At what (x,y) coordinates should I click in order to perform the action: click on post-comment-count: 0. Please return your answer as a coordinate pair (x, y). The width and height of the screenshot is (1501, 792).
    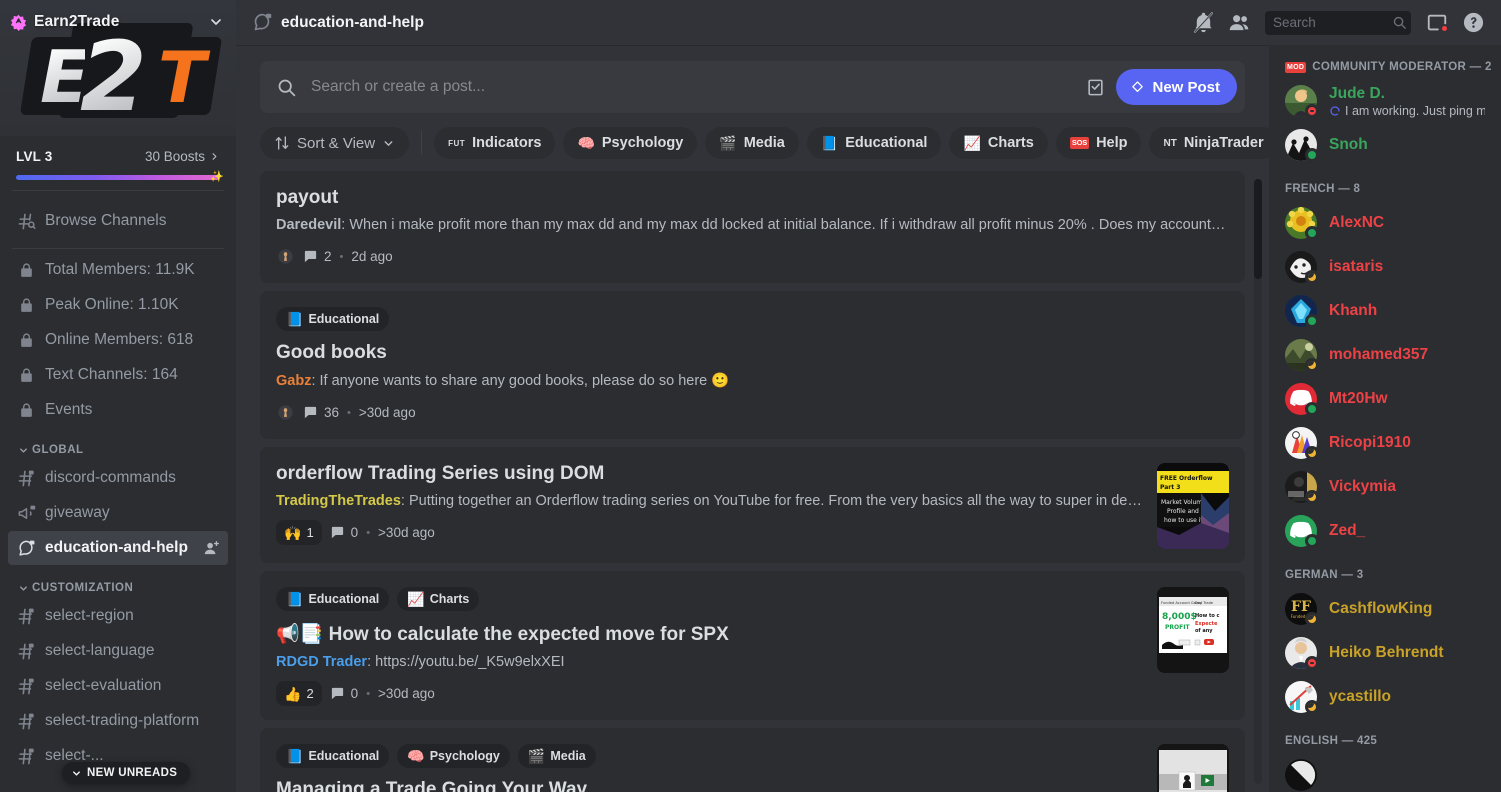
    Looking at the image, I should click on (344, 532).